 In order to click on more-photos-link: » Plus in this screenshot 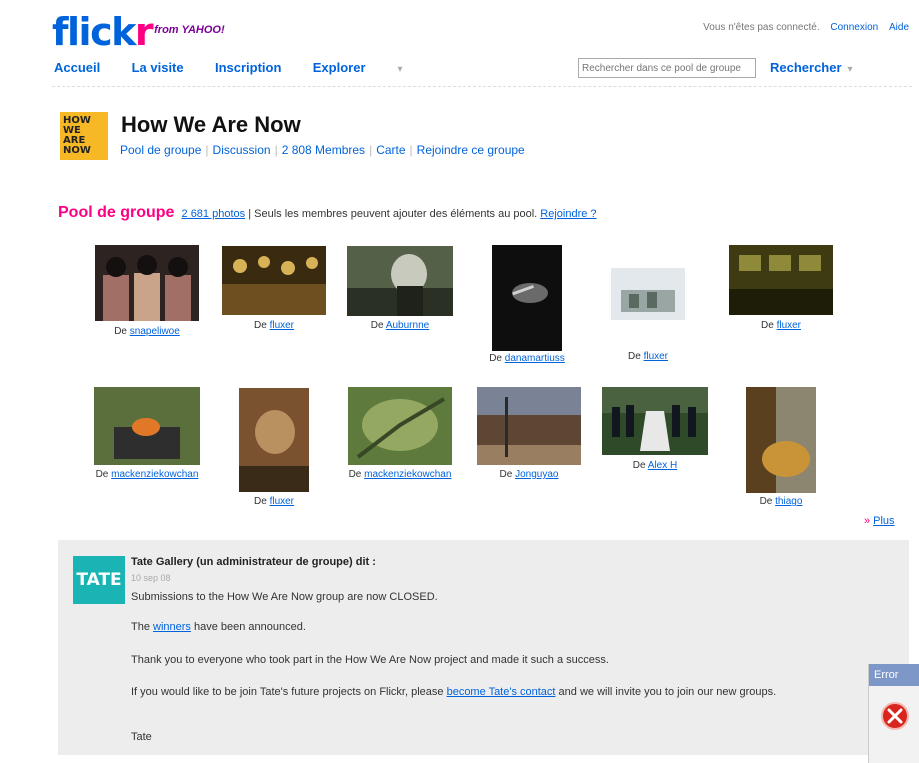, I will do `click(879, 521)`.